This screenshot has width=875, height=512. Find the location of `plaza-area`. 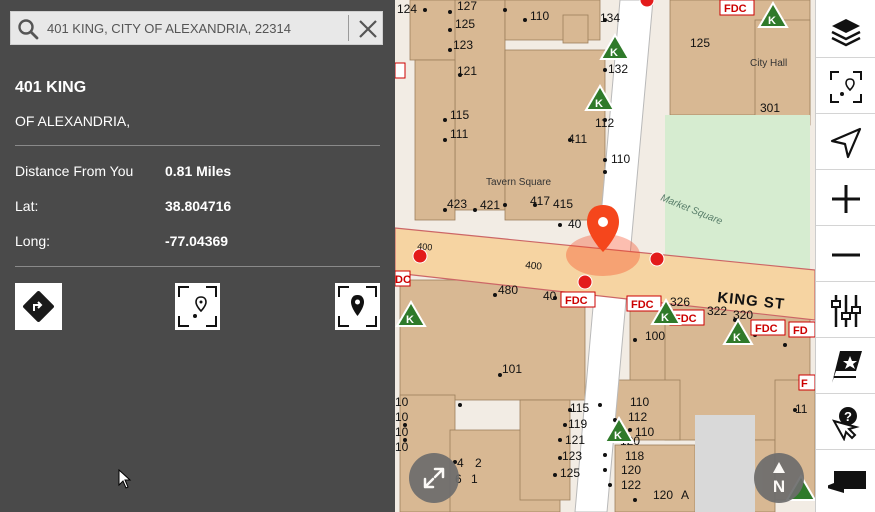

plaza-area is located at coordinates (725, 463).